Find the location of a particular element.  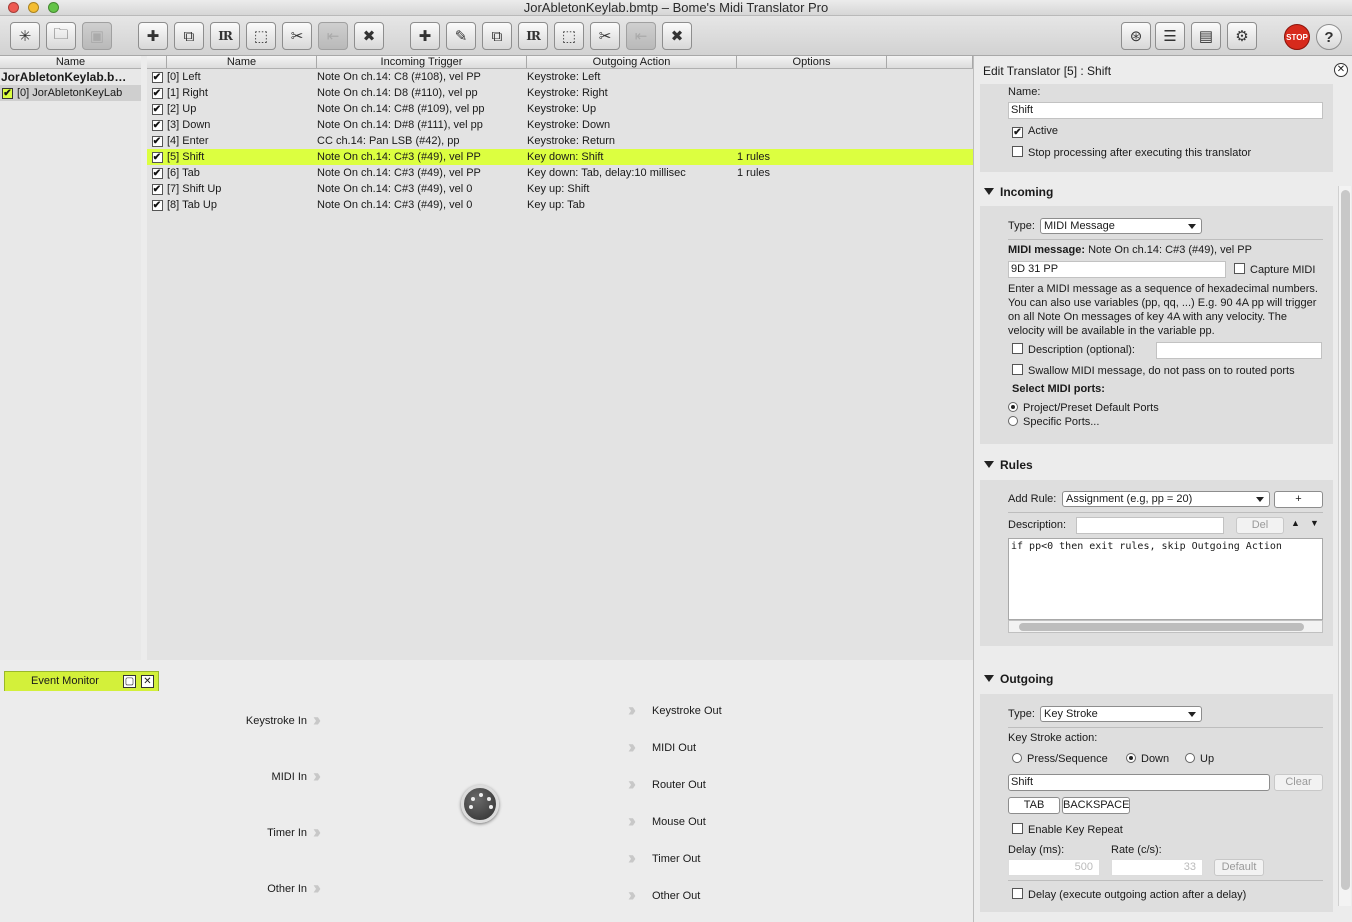

rules-horizontal-scrollbar is located at coordinates (1165, 626).